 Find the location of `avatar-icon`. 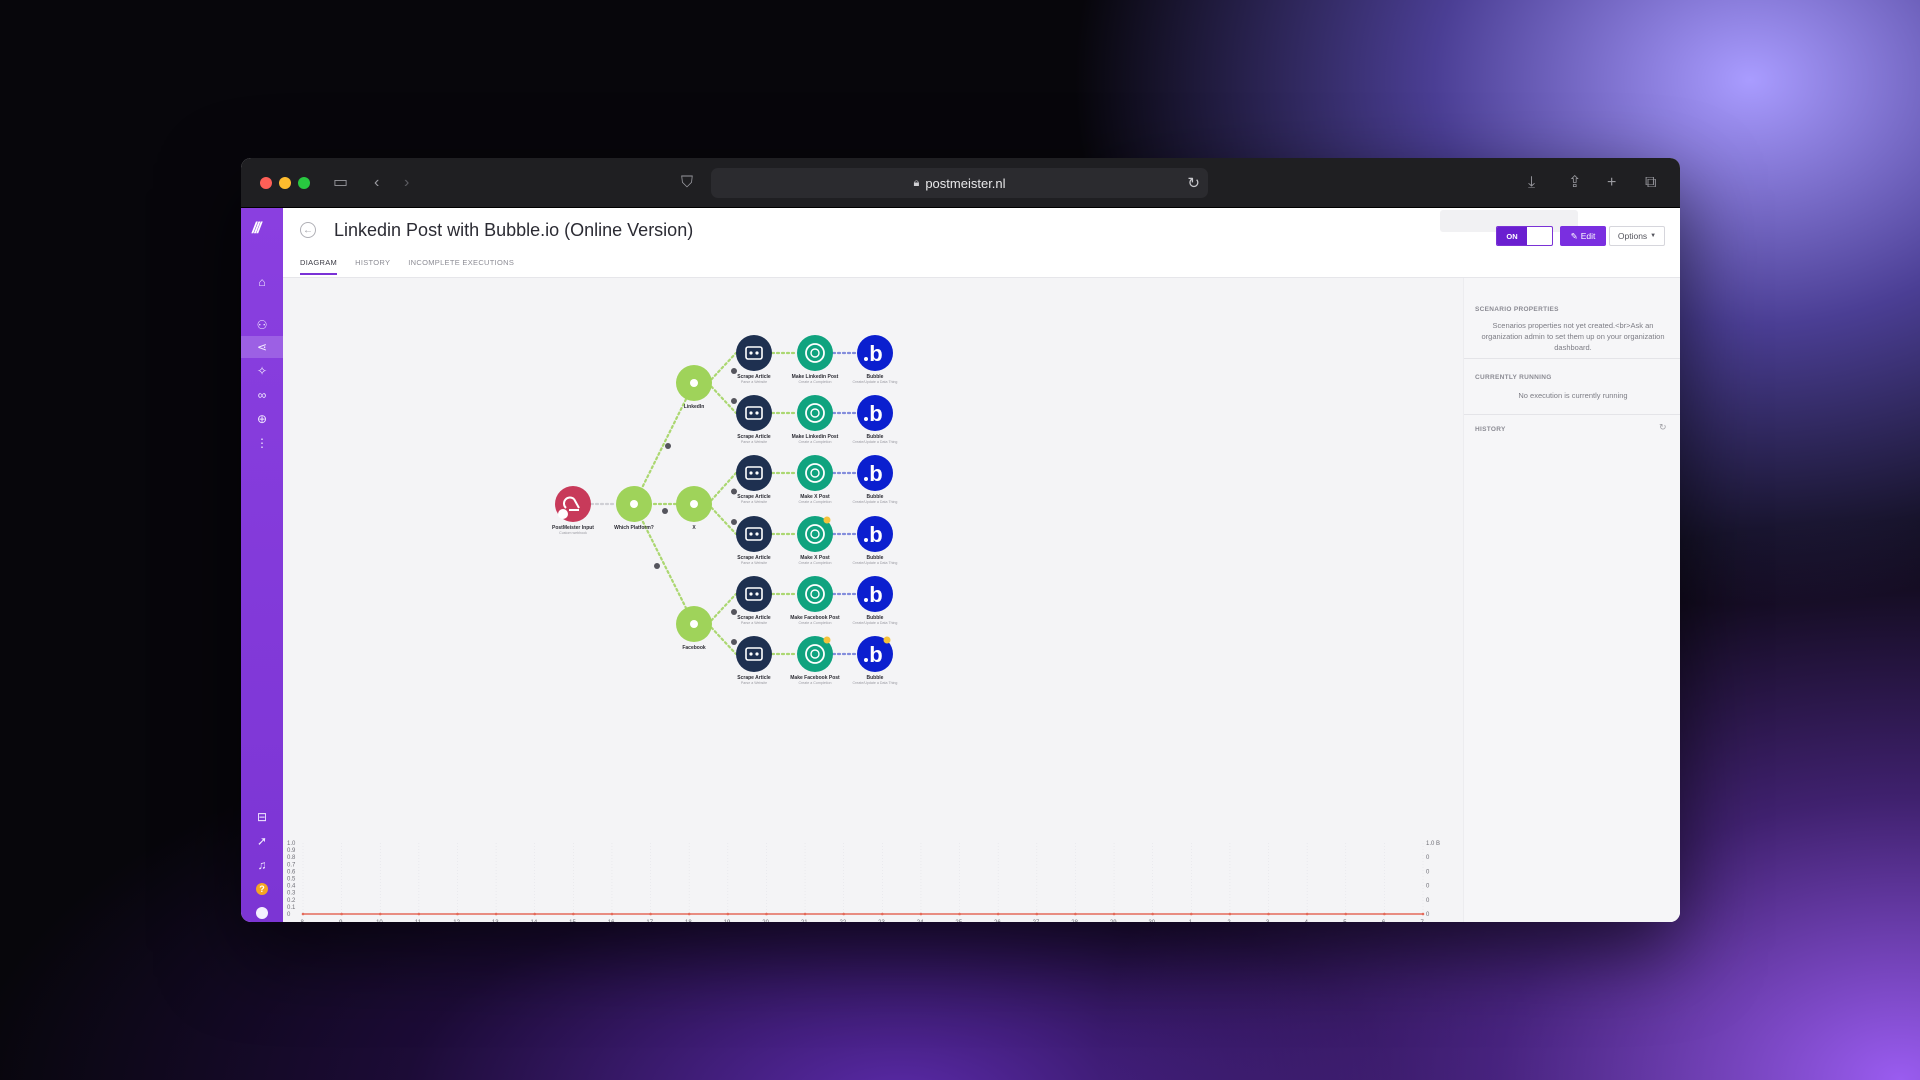

avatar-icon is located at coordinates (262, 912).